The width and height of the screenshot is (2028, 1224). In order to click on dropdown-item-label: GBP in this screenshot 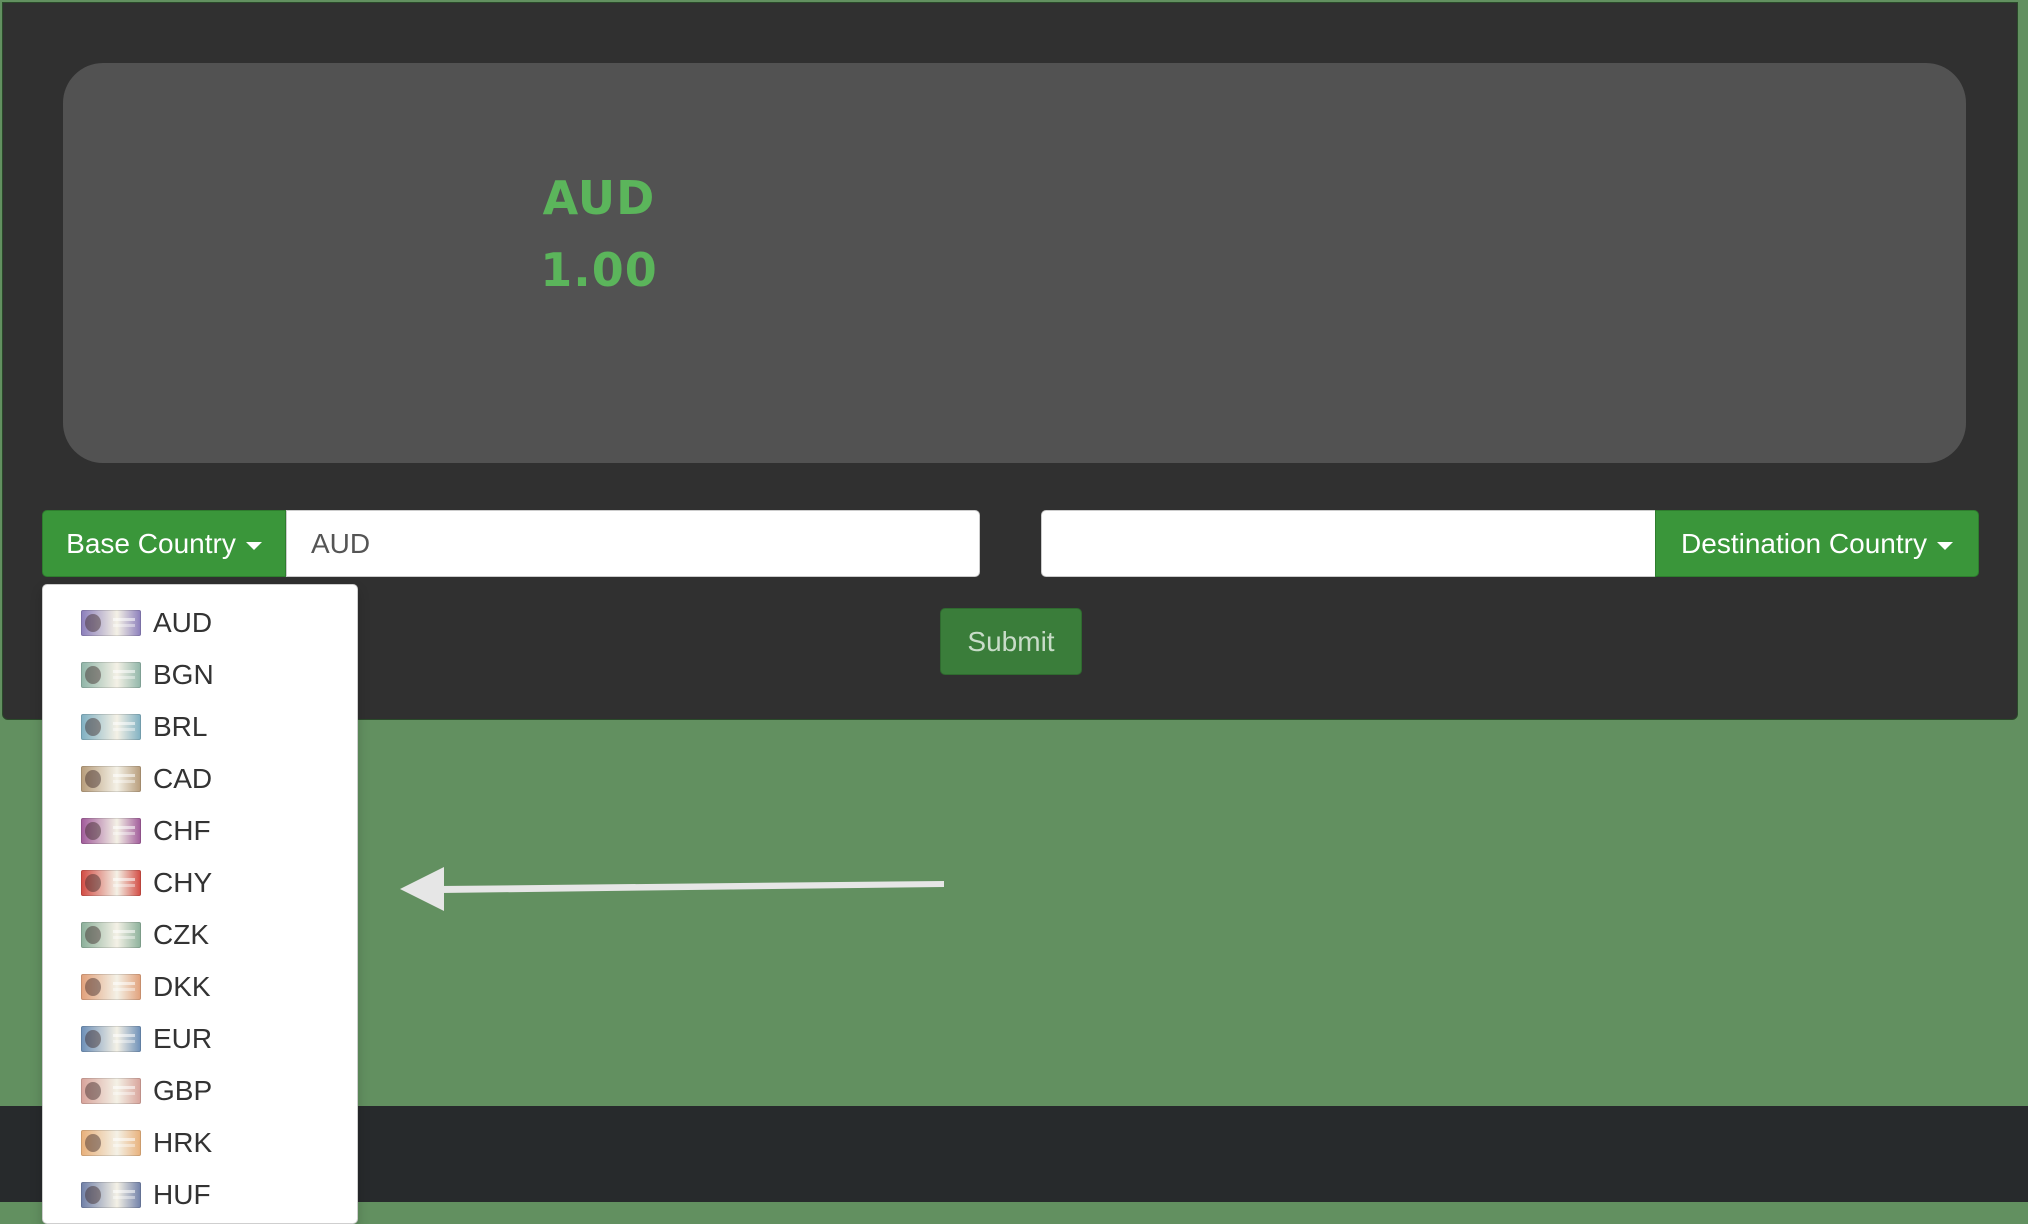, I will do `click(183, 1090)`.